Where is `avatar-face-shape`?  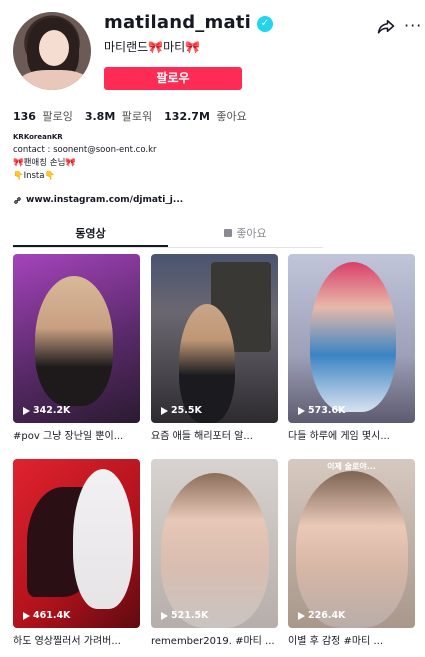 avatar-face-shape is located at coordinates (54, 48).